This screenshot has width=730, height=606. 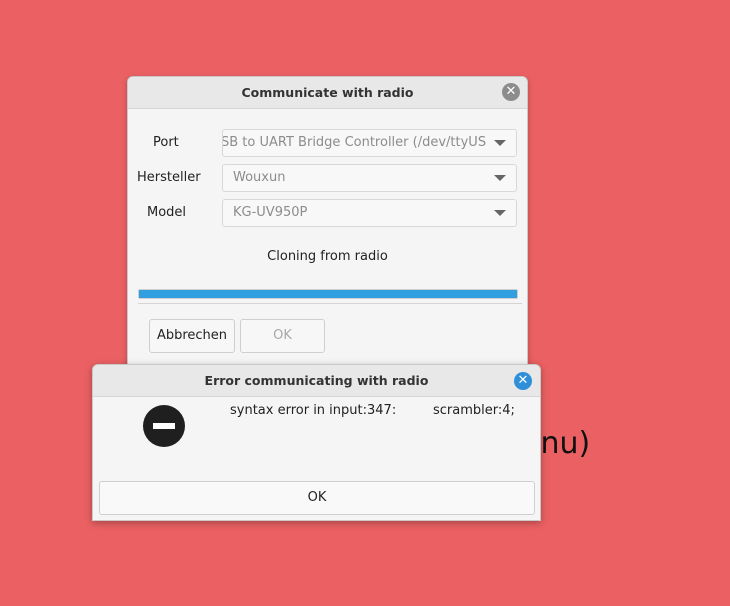 I want to click on vendor-row: Hersteller Wouxun, so click(x=327, y=178).